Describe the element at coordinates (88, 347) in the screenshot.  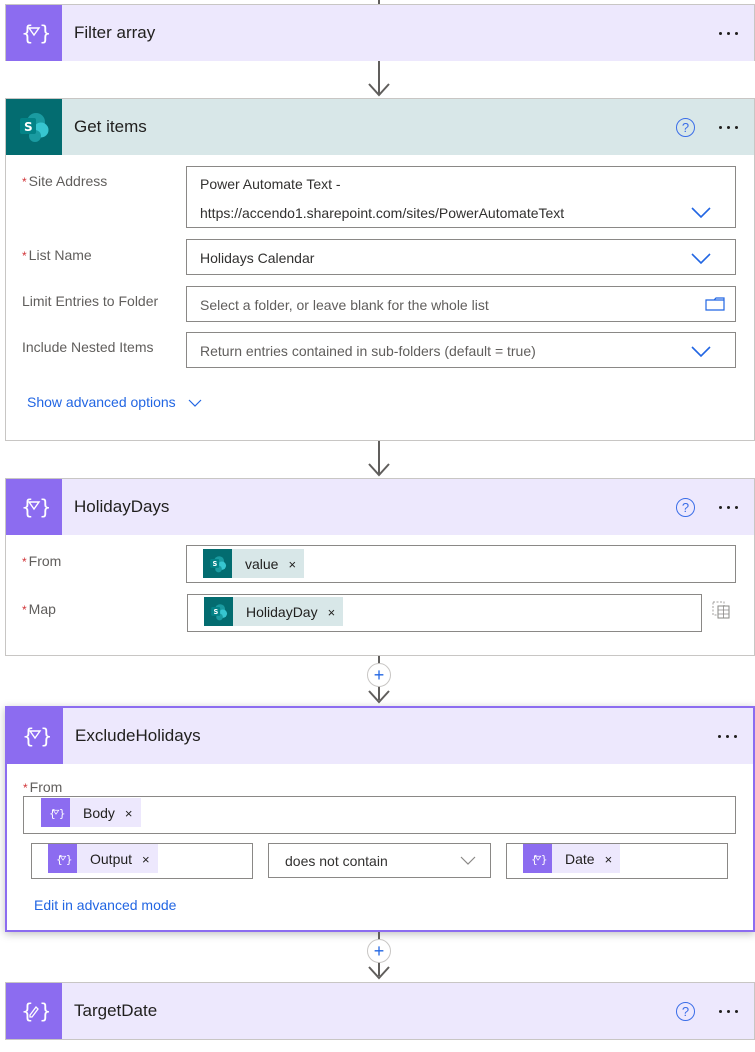
I see `nested-items-label: Include Nested Items` at that location.